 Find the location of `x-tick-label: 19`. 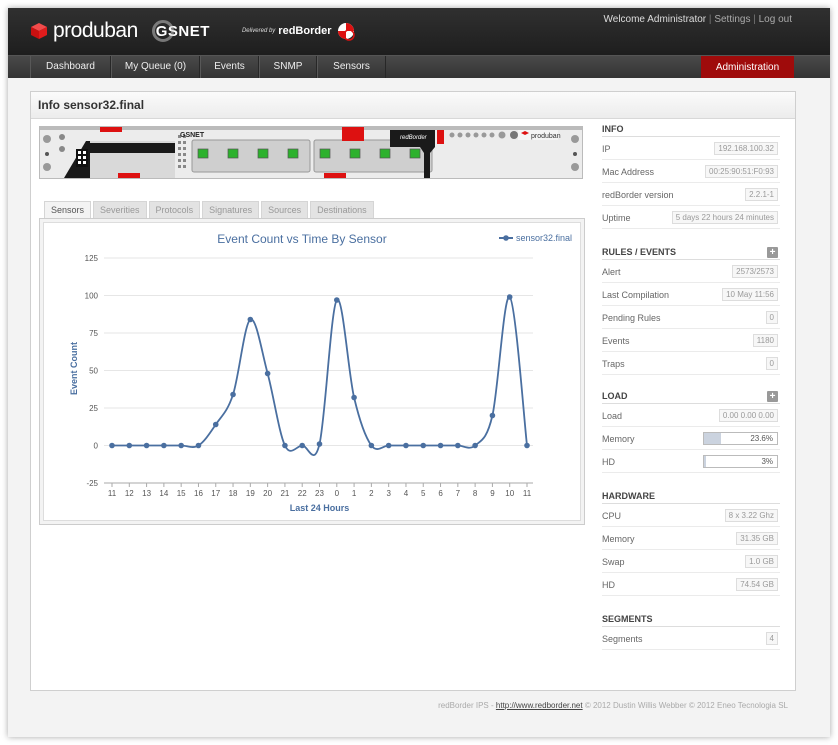

x-tick-label: 19 is located at coordinates (250, 493).